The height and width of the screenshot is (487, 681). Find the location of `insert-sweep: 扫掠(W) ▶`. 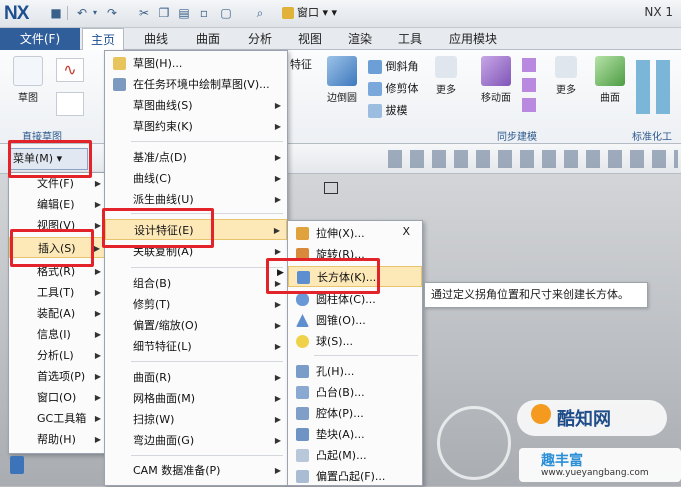

insert-sweep: 扫掠(W) ▶ is located at coordinates (196, 419).